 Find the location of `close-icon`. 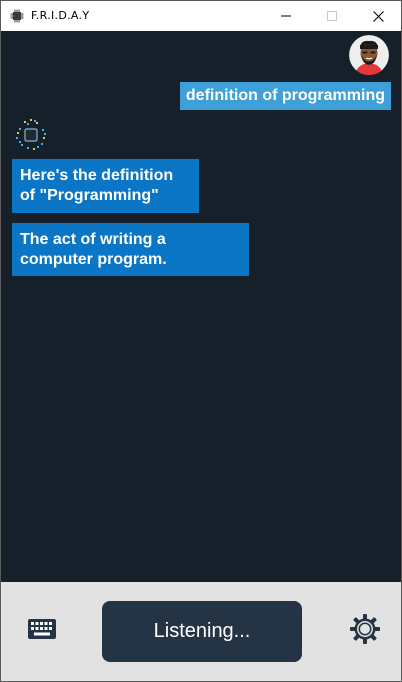

close-icon is located at coordinates (378, 16).